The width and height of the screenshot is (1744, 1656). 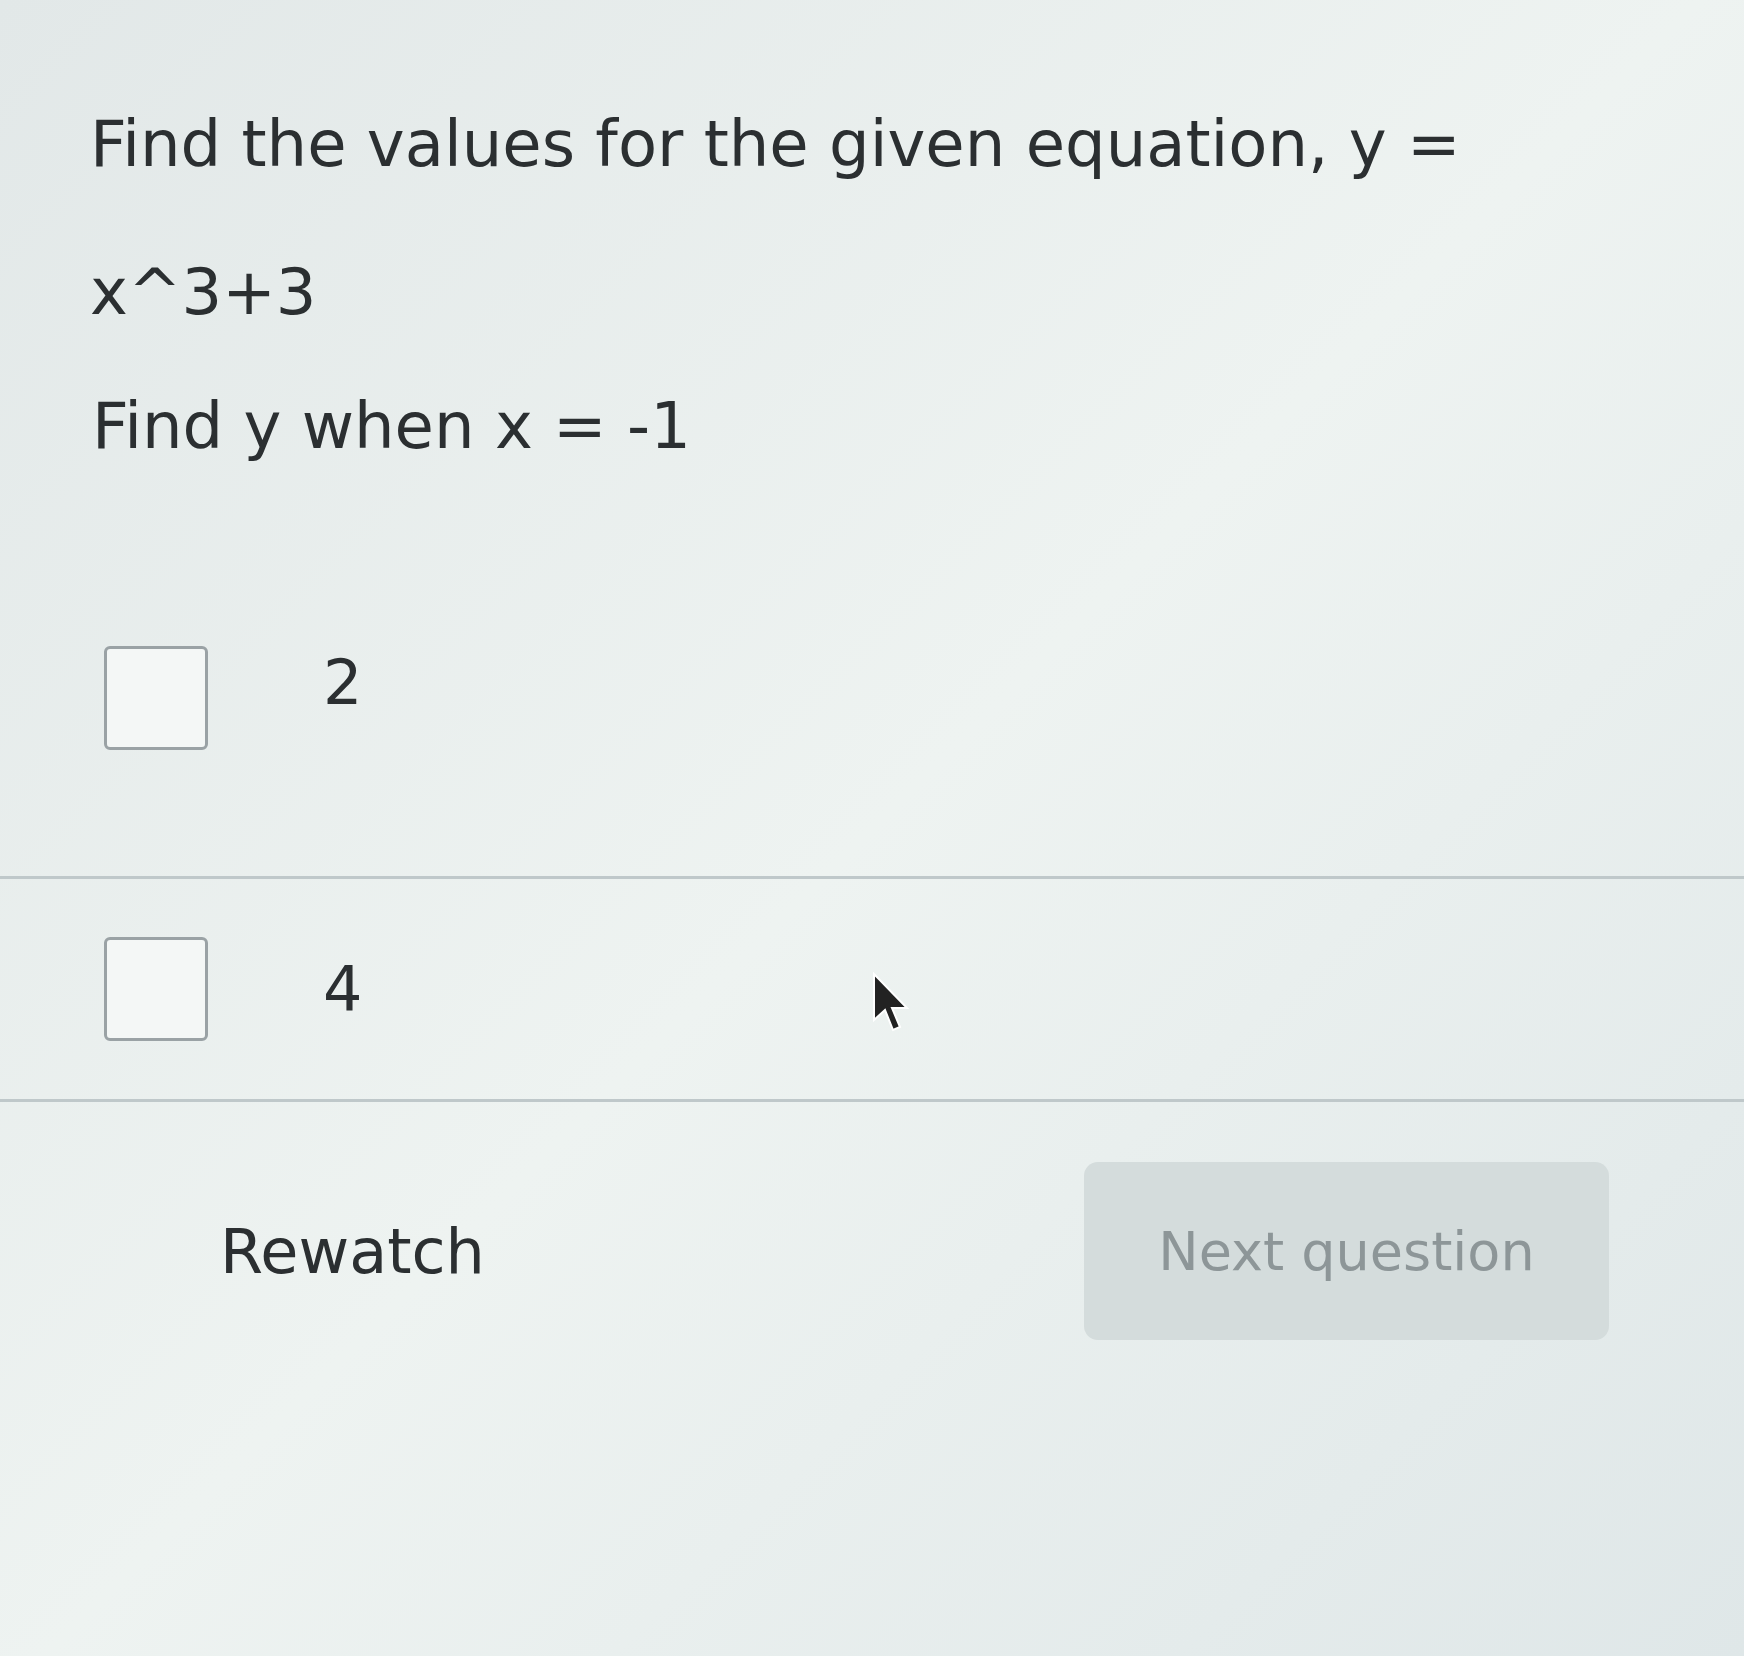 What do you see at coordinates (343, 682) in the screenshot?
I see `option-label: 2` at bounding box center [343, 682].